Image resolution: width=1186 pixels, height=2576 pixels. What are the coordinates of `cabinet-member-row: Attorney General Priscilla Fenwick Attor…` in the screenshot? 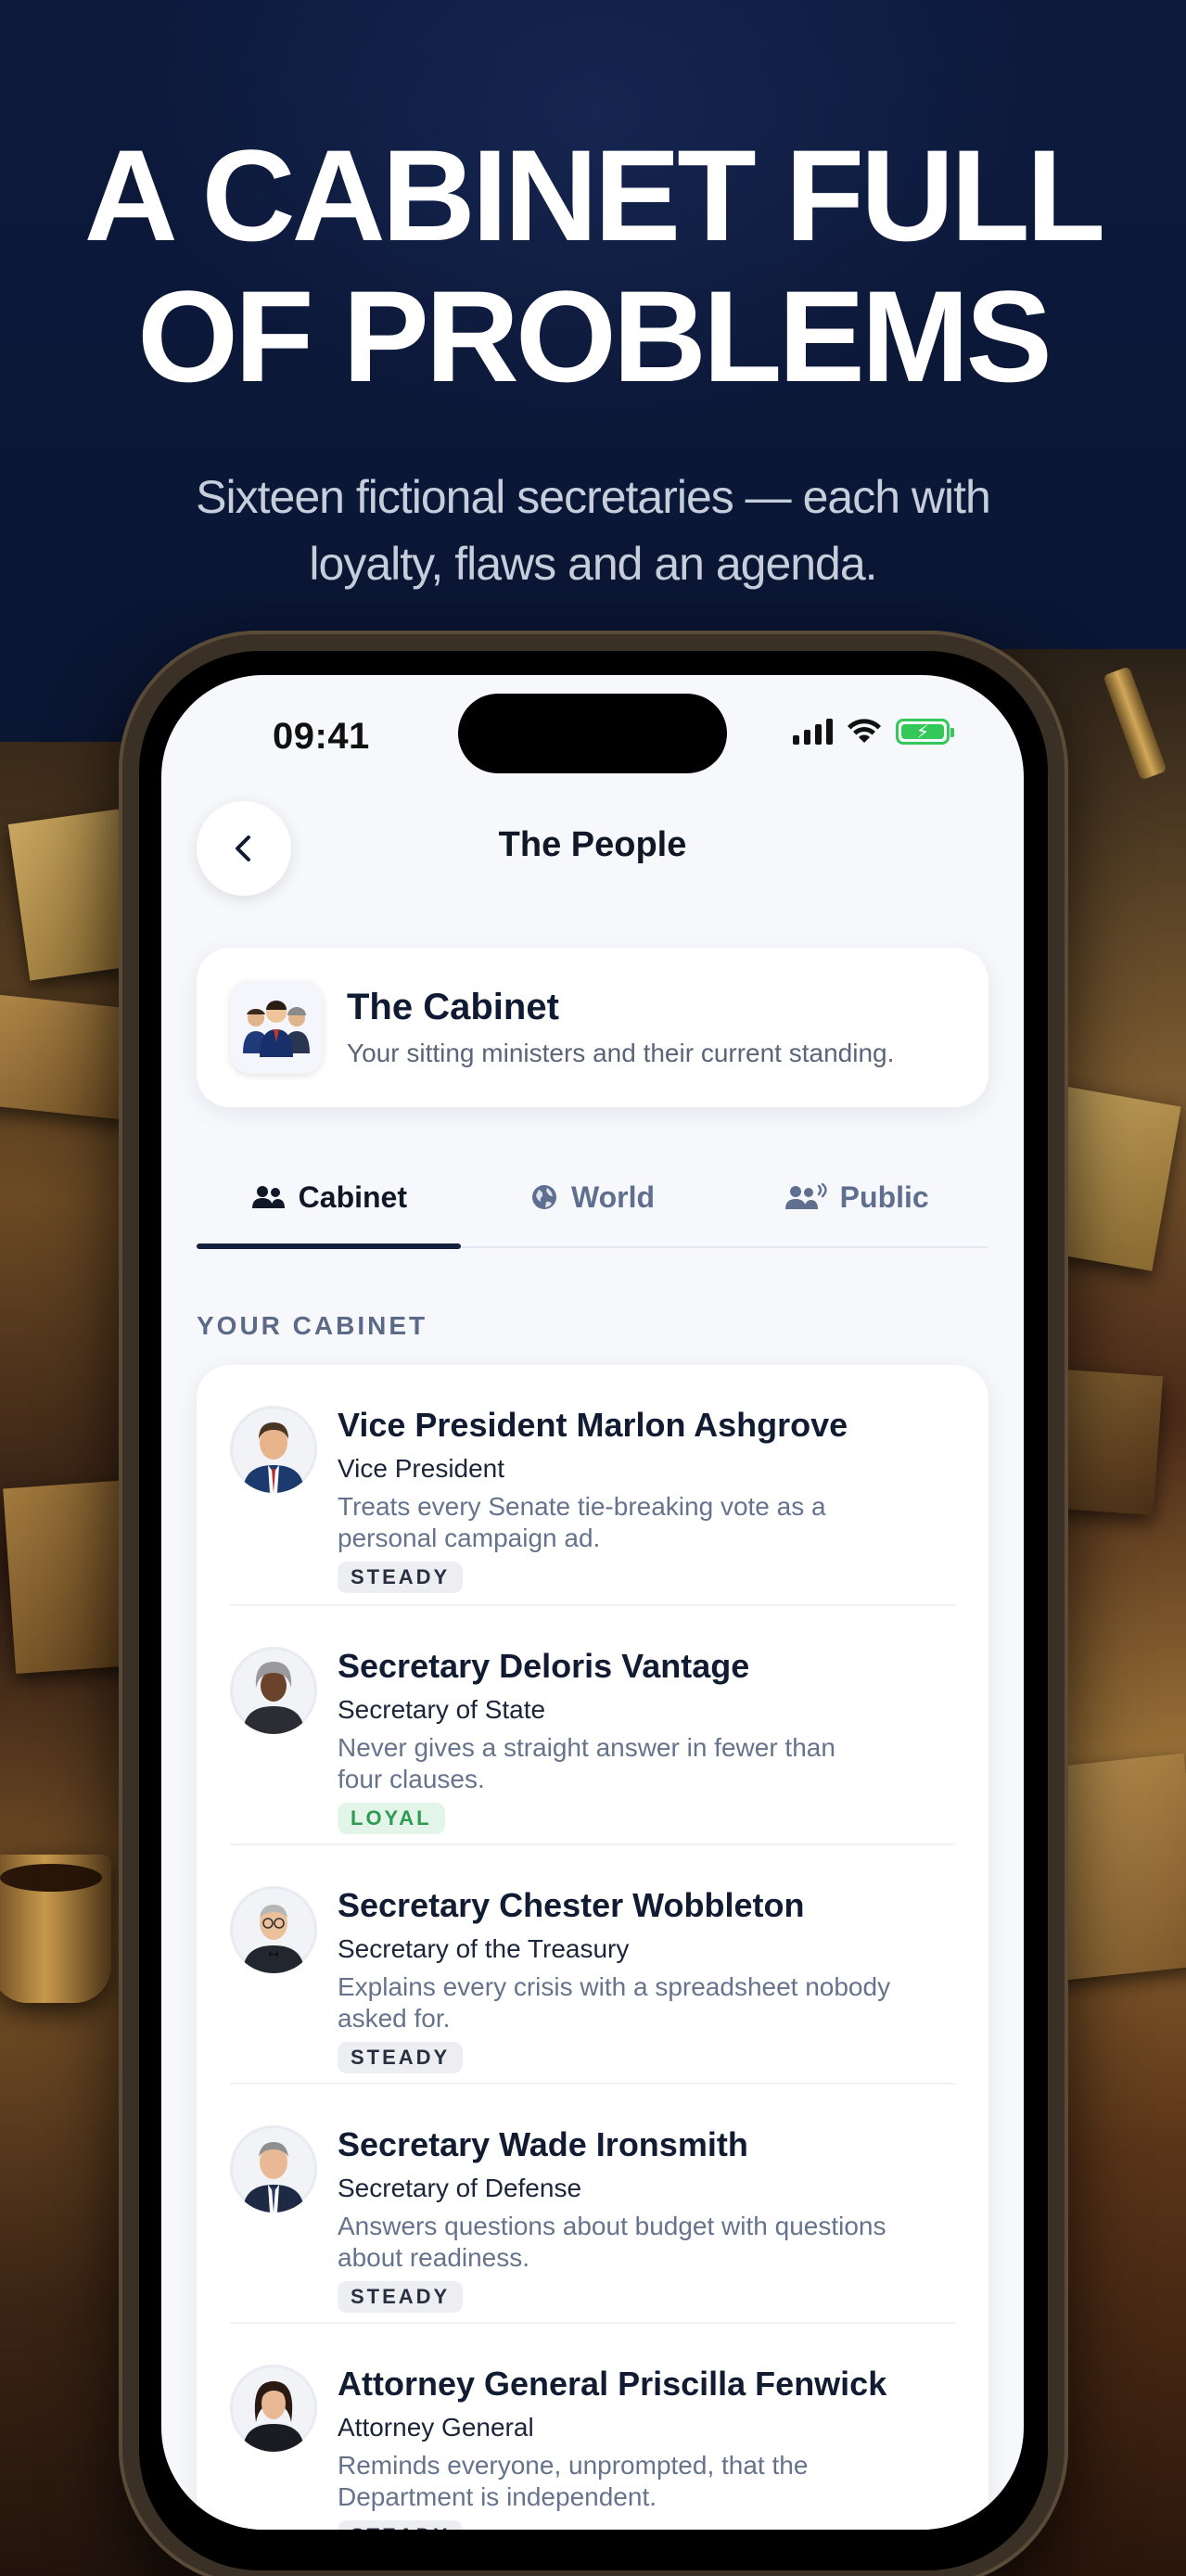 It's located at (593, 2426).